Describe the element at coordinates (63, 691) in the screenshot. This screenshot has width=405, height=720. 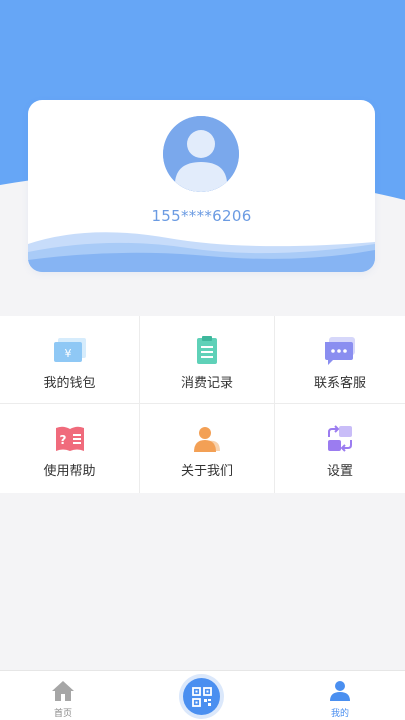
I see `home-icon` at that location.